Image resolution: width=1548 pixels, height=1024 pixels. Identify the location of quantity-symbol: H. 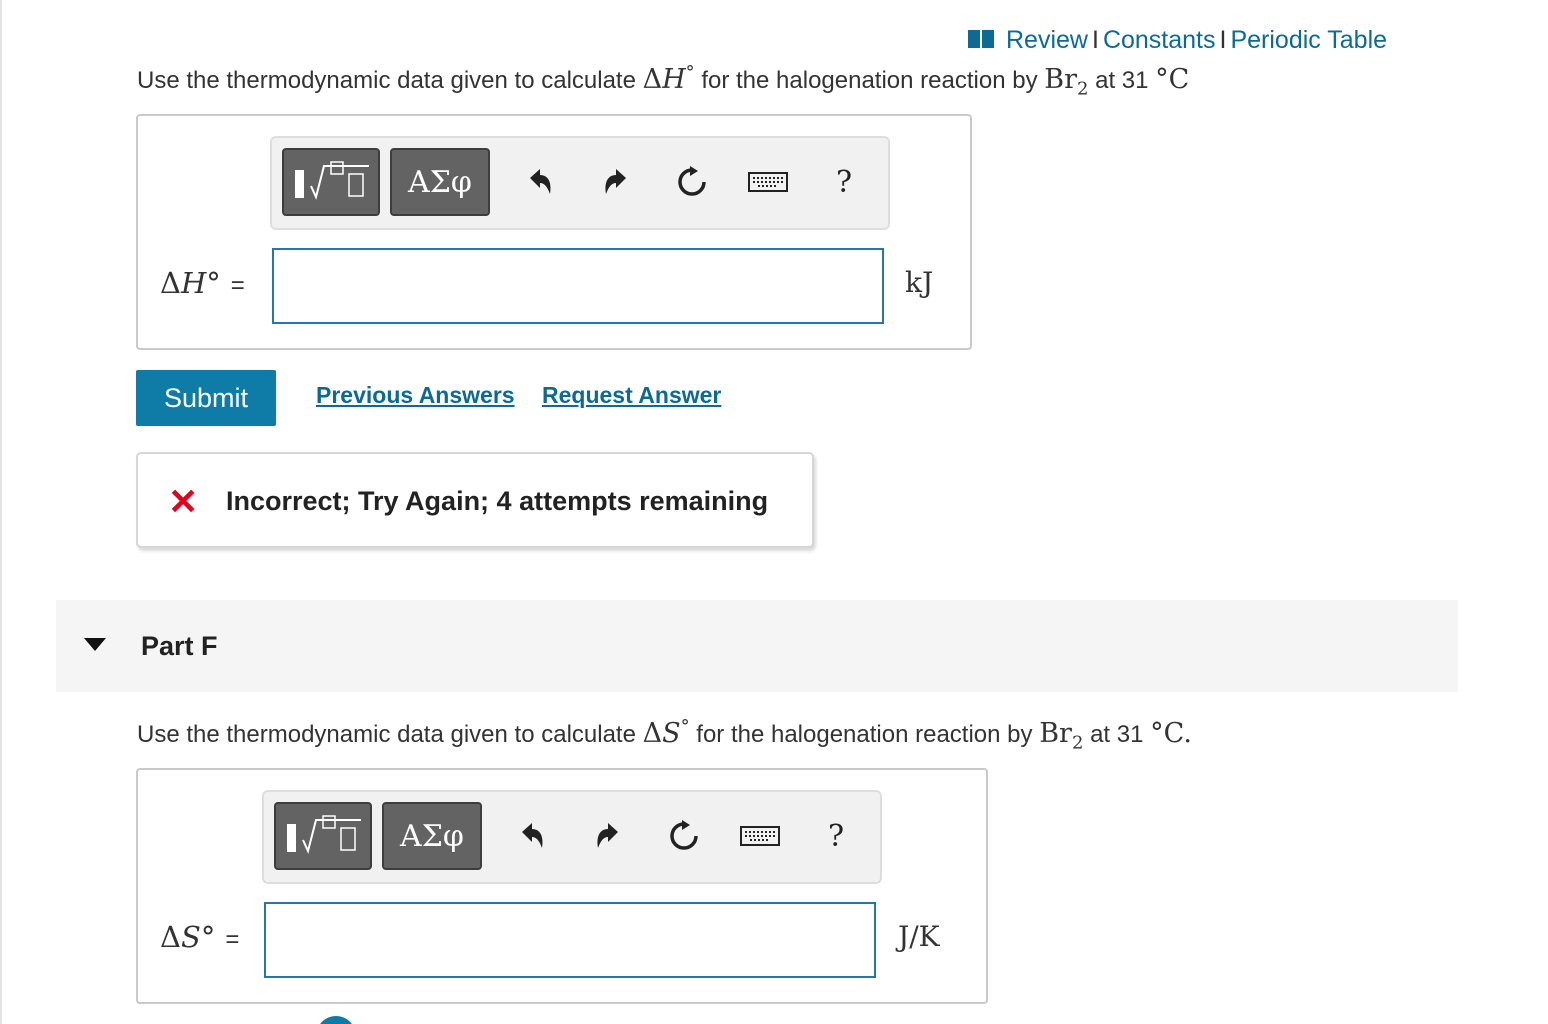
(674, 79).